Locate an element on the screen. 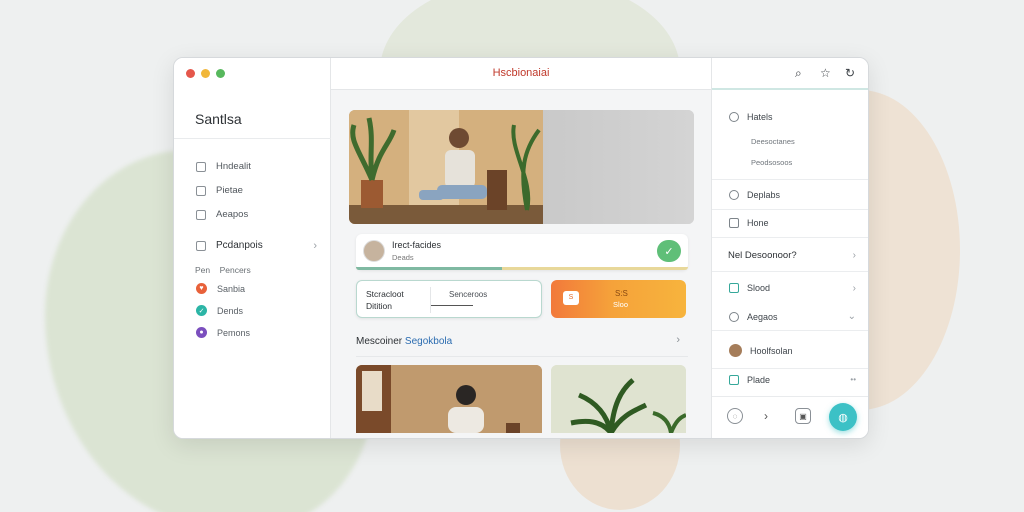 The height and width of the screenshot is (512, 1024). window-title: Hscbionaiai is located at coordinates (521, 73).